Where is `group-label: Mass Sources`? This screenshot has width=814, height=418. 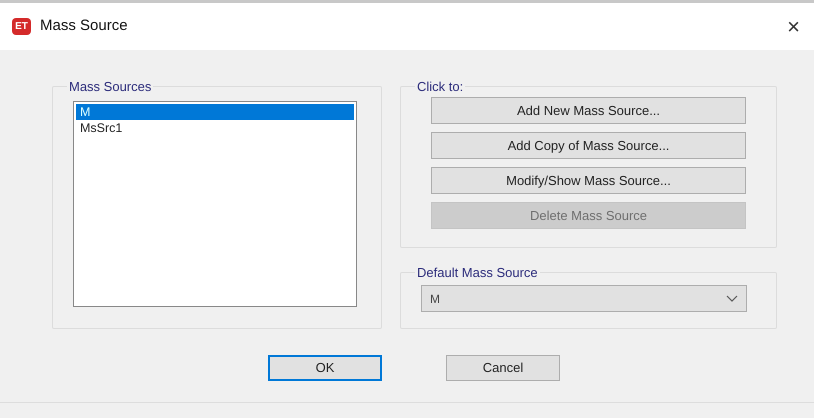
group-label: Mass Sources is located at coordinates (110, 86).